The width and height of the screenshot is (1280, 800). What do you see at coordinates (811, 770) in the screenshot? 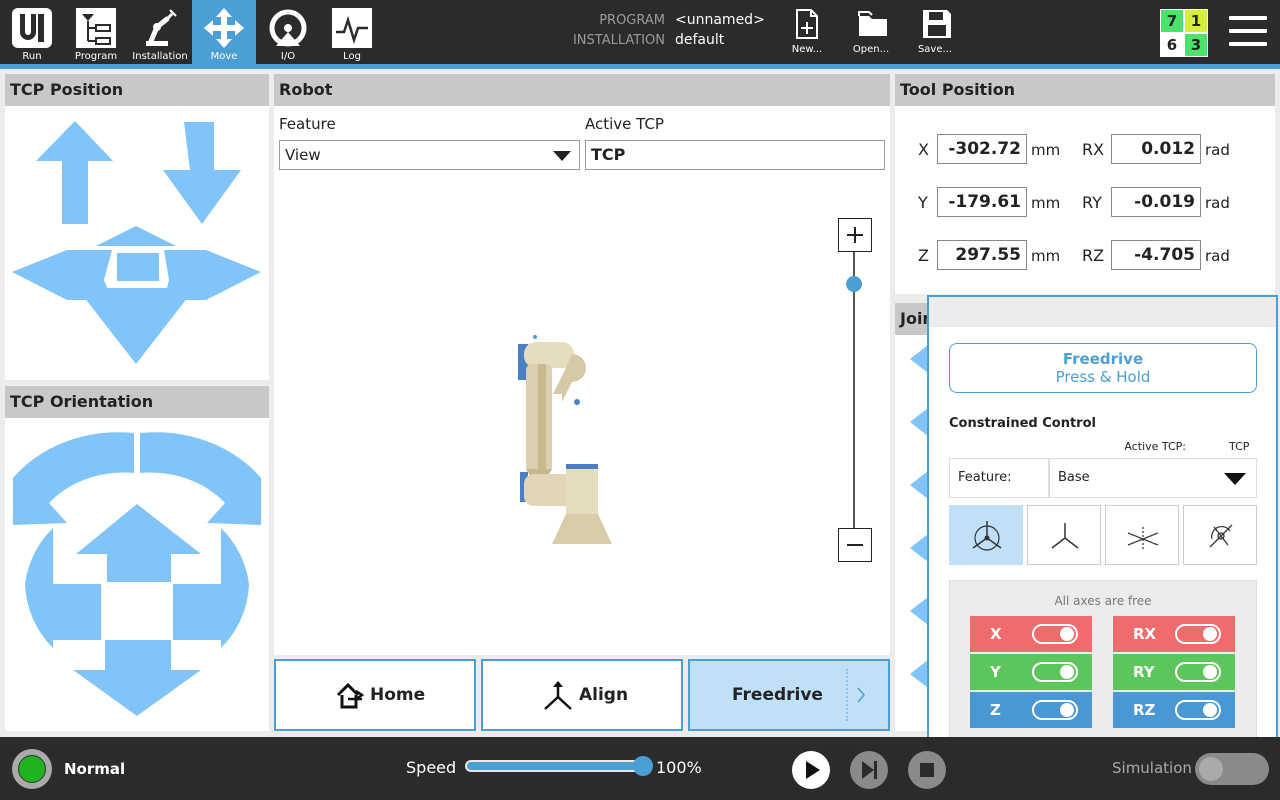
I see `play-button` at bounding box center [811, 770].